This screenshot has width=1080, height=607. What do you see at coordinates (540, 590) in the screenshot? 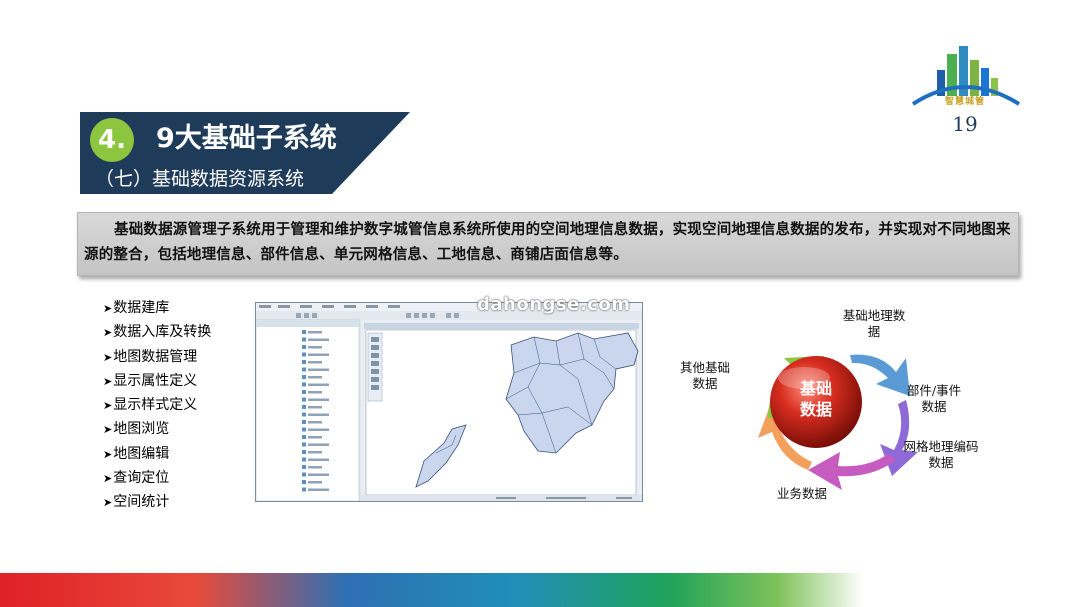
I see `bottom-decor-strip` at bounding box center [540, 590].